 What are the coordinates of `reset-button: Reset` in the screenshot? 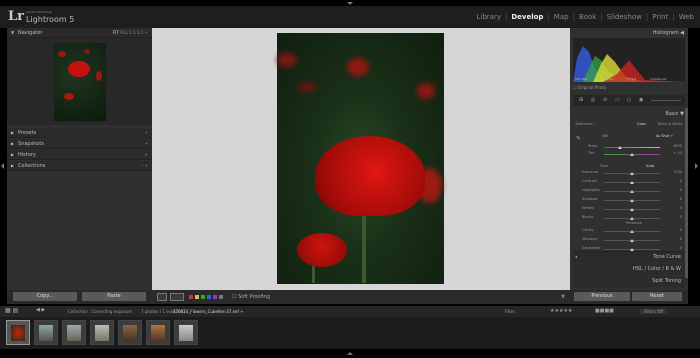 It's located at (657, 296).